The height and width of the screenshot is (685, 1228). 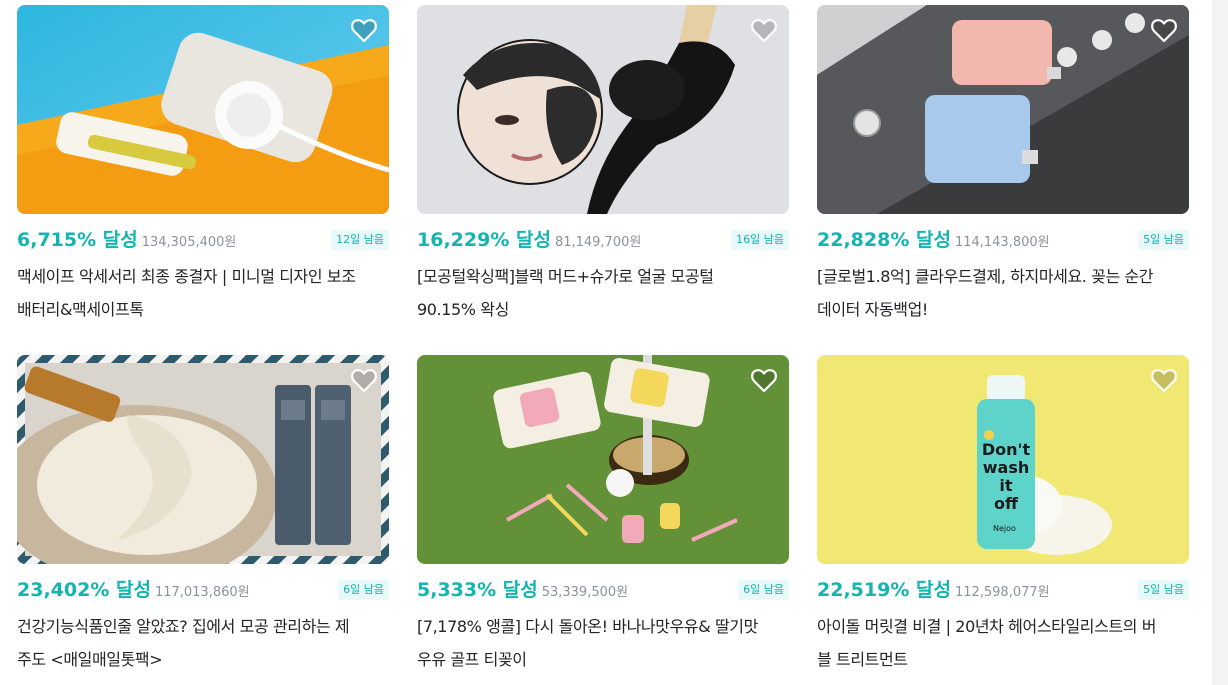 I want to click on days-left-badge: 12일 남음, so click(x=360, y=240).